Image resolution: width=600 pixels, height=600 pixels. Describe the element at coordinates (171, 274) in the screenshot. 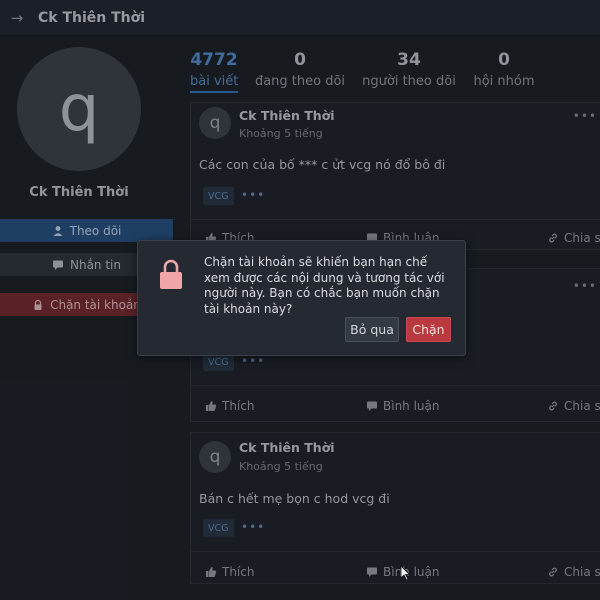

I see `lock-icon` at that location.